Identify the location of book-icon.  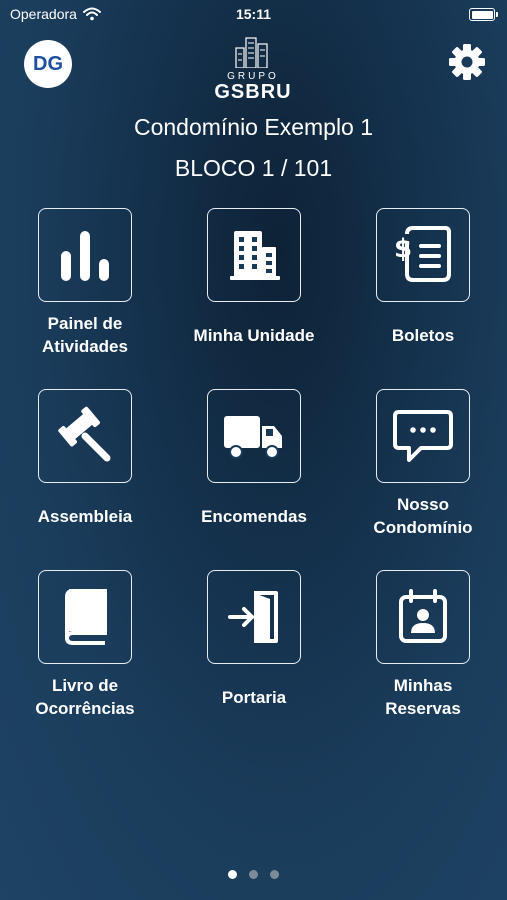
(85, 617).